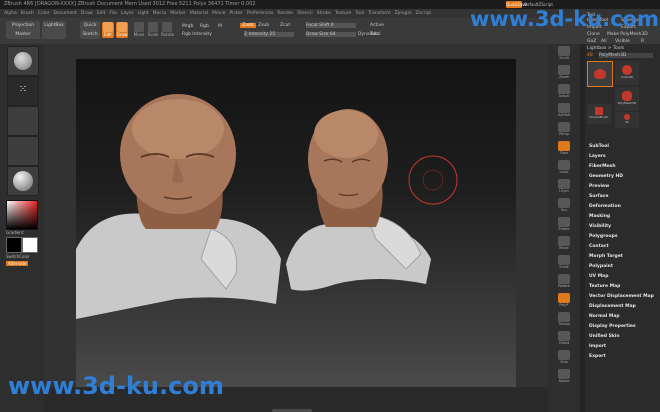 The width and height of the screenshot is (660, 412). I want to click on zadd-button: Zadd, so click(248, 25).